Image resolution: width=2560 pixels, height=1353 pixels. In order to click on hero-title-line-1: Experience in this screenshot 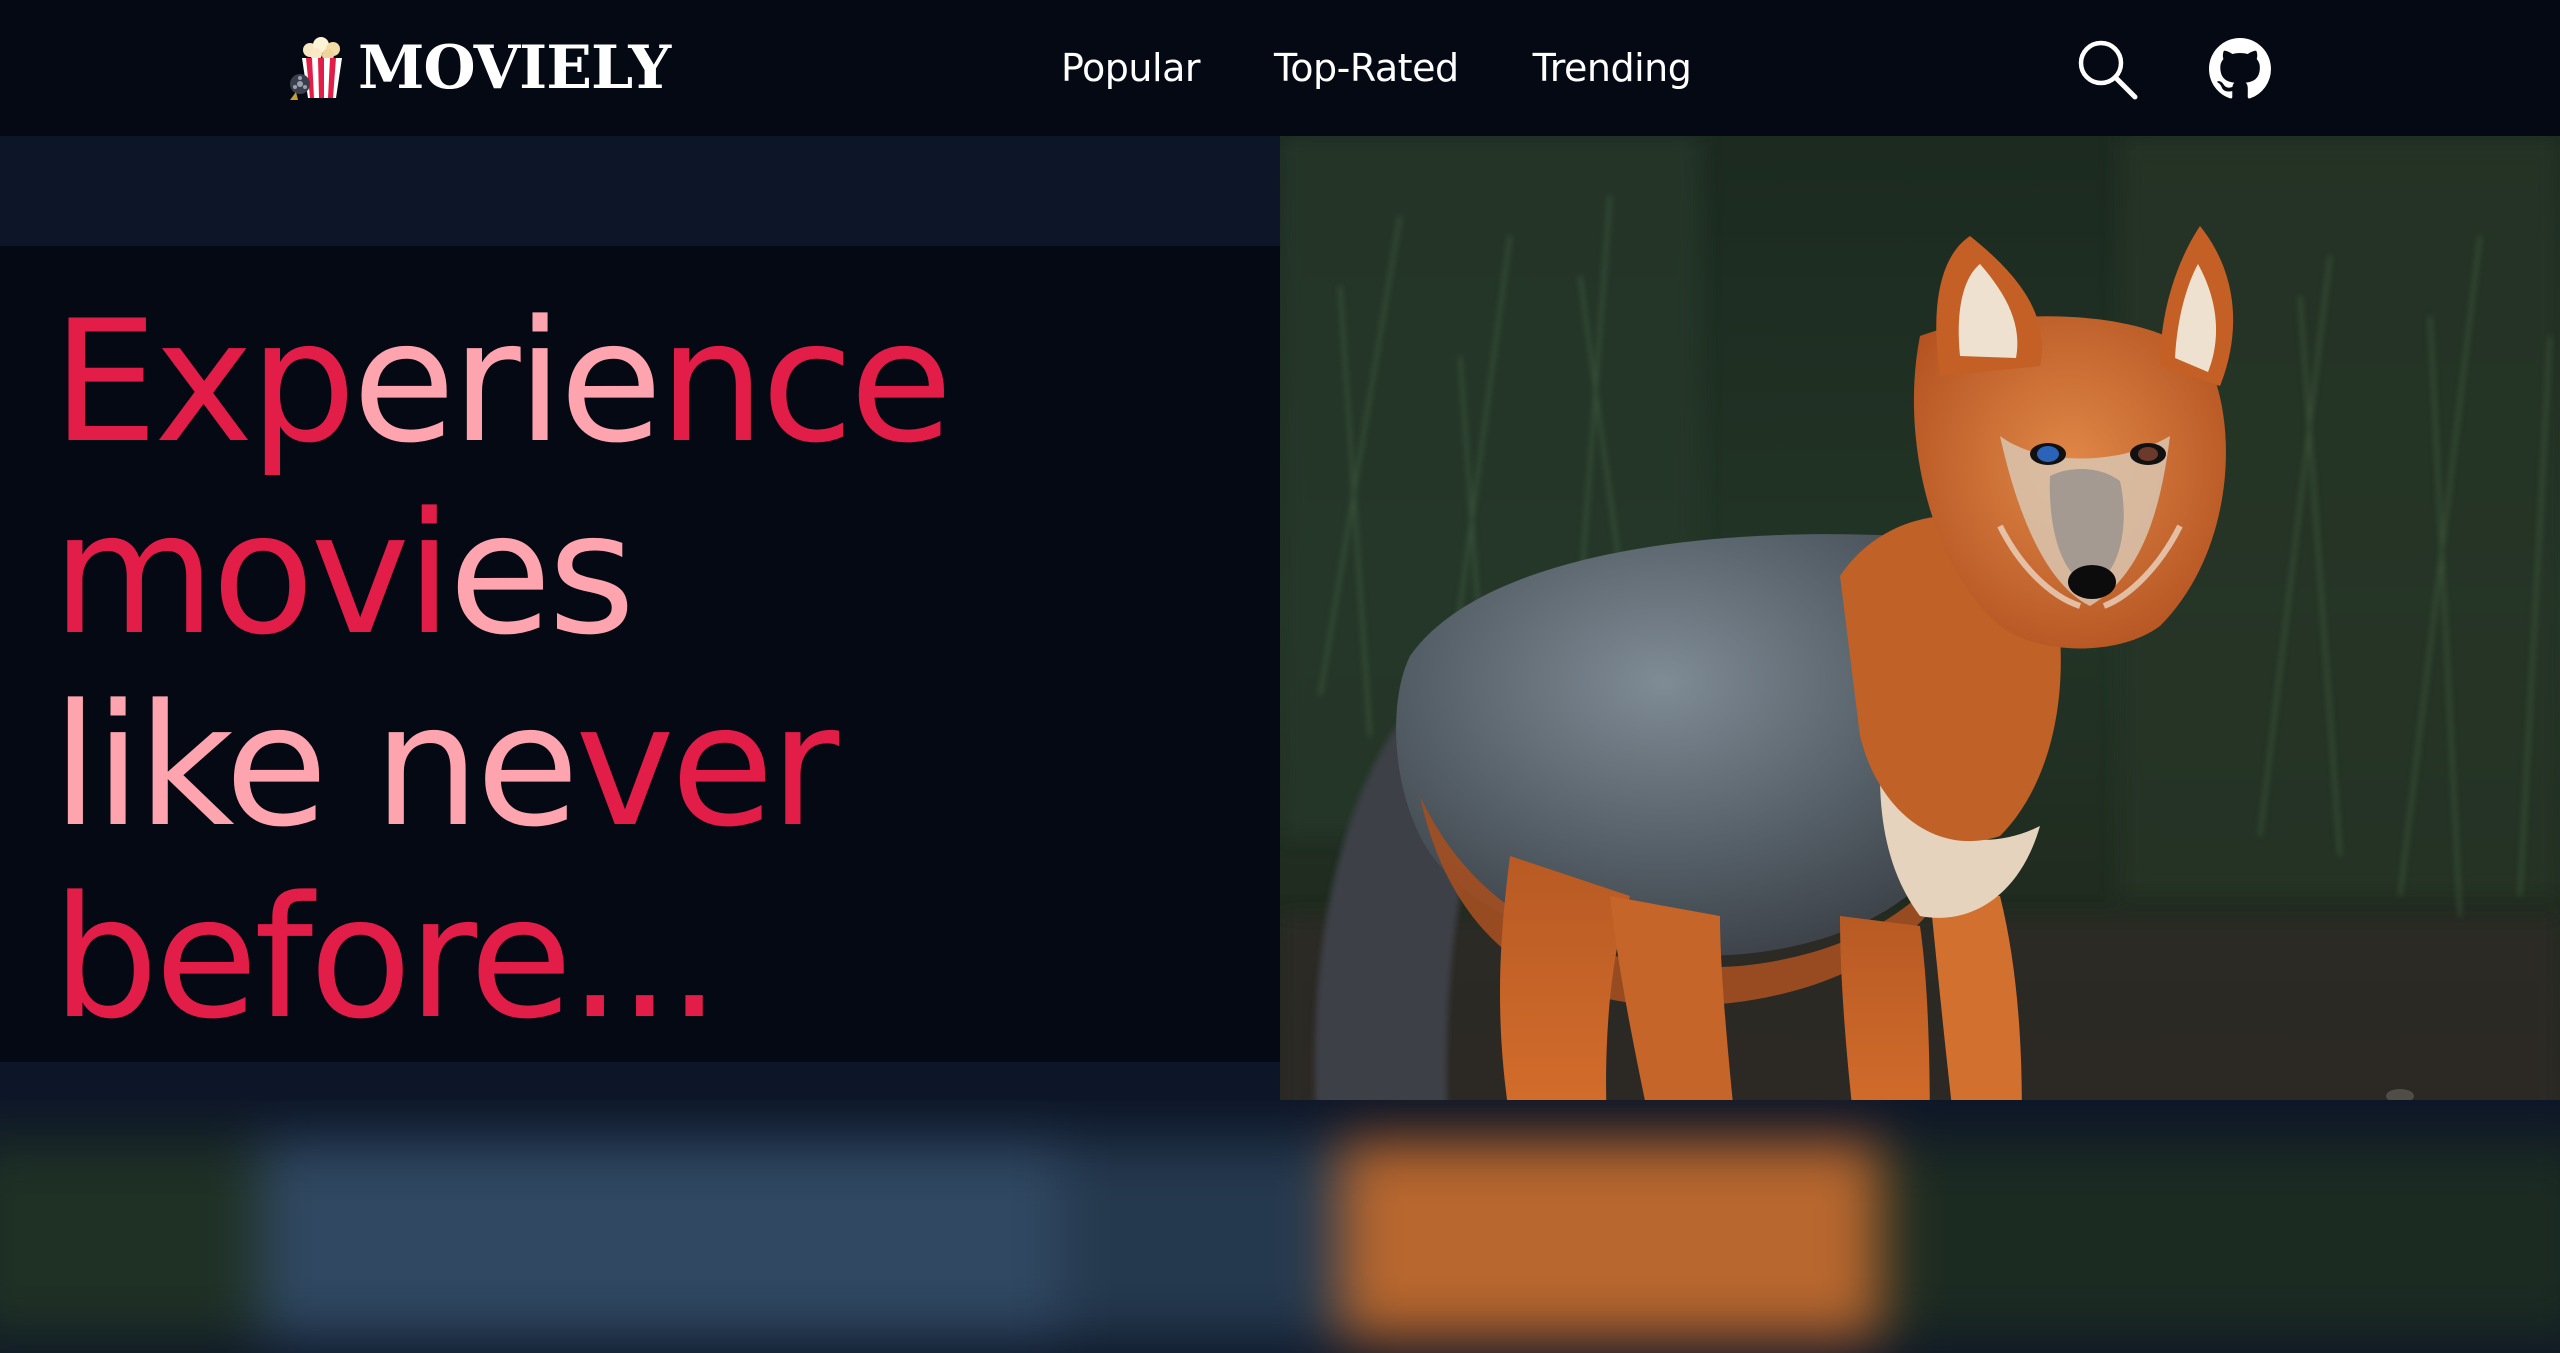, I will do `click(666, 382)`.